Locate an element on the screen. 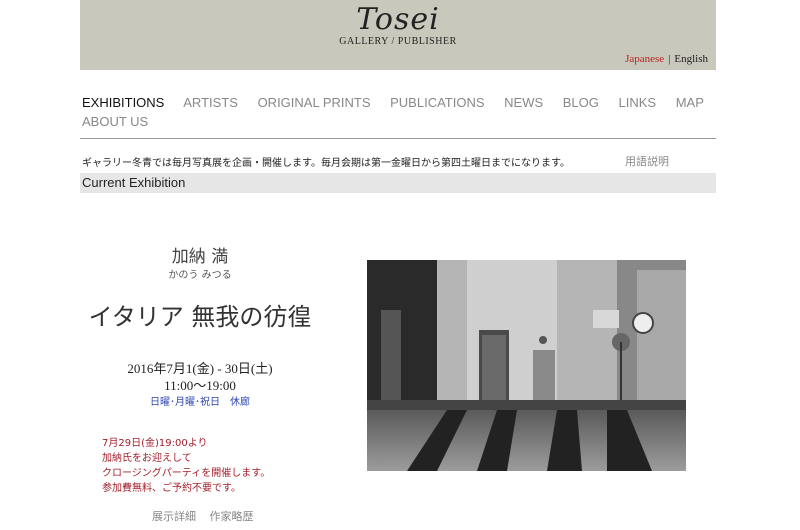  party-line: クロージングパーティを開催します。 is located at coordinates (186, 473).